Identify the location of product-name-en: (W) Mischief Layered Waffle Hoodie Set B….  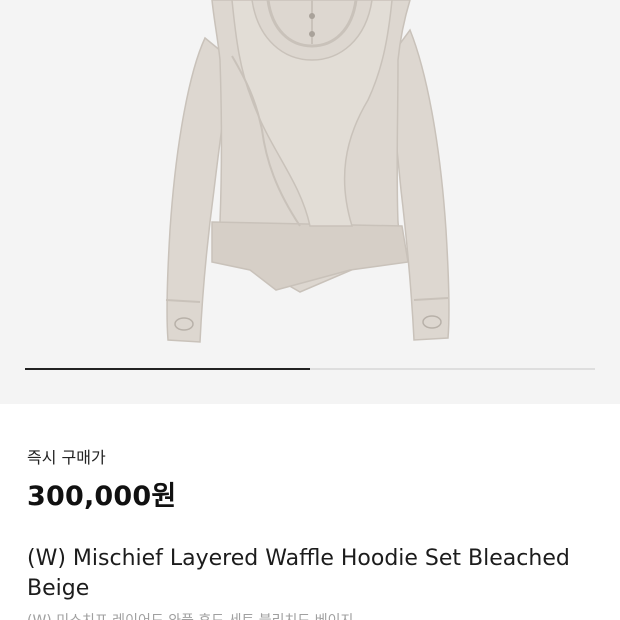
(298, 573).